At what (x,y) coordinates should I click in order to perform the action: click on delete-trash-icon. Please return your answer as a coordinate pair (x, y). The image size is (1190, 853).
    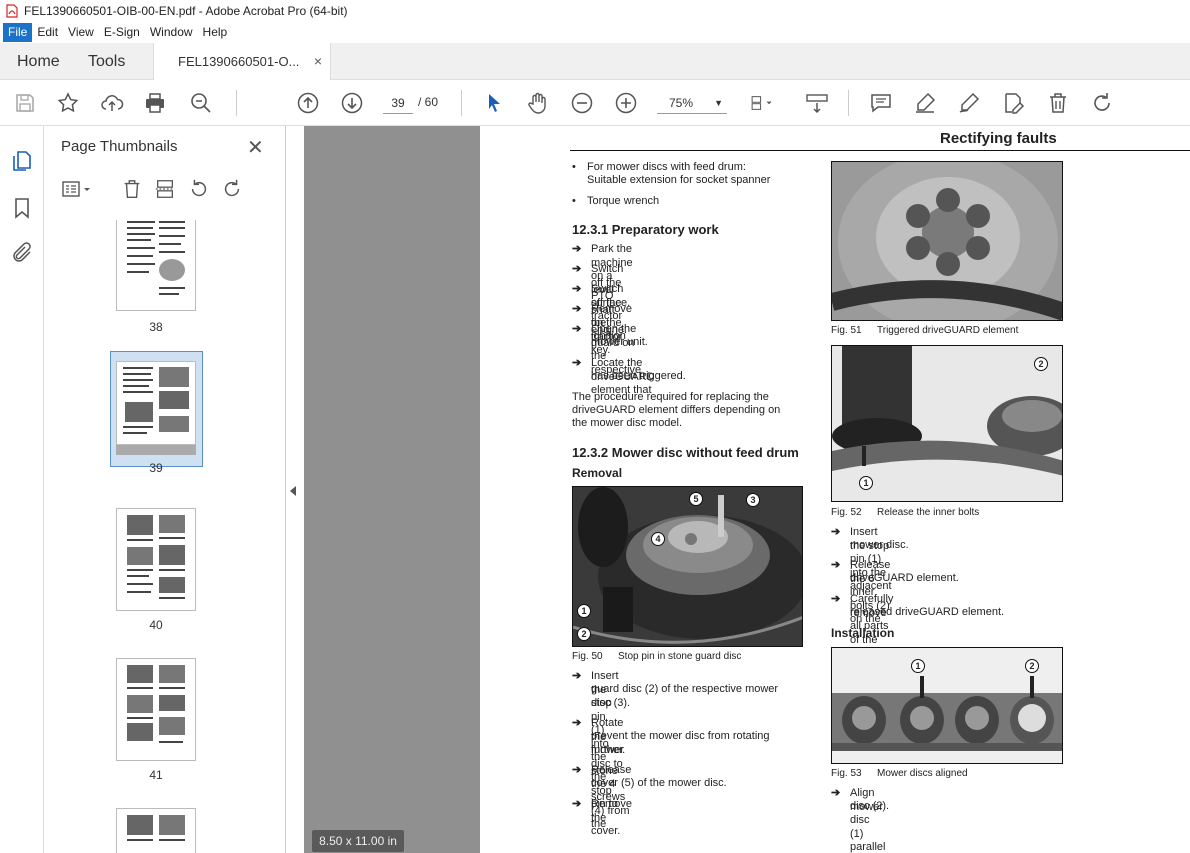
    Looking at the image, I should click on (1058, 103).